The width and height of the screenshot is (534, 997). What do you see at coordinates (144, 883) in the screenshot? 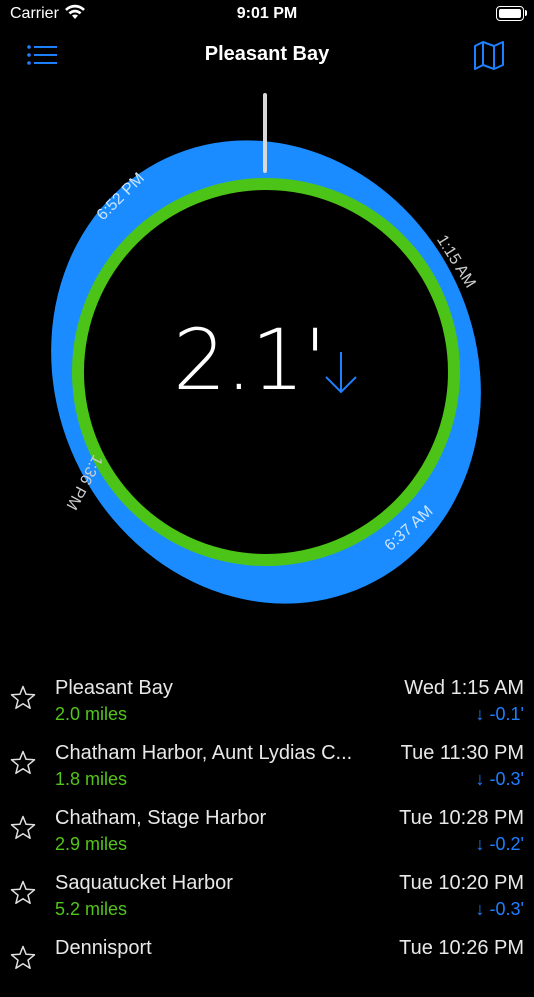
I see `station-name: Saquatucket Harbor` at bounding box center [144, 883].